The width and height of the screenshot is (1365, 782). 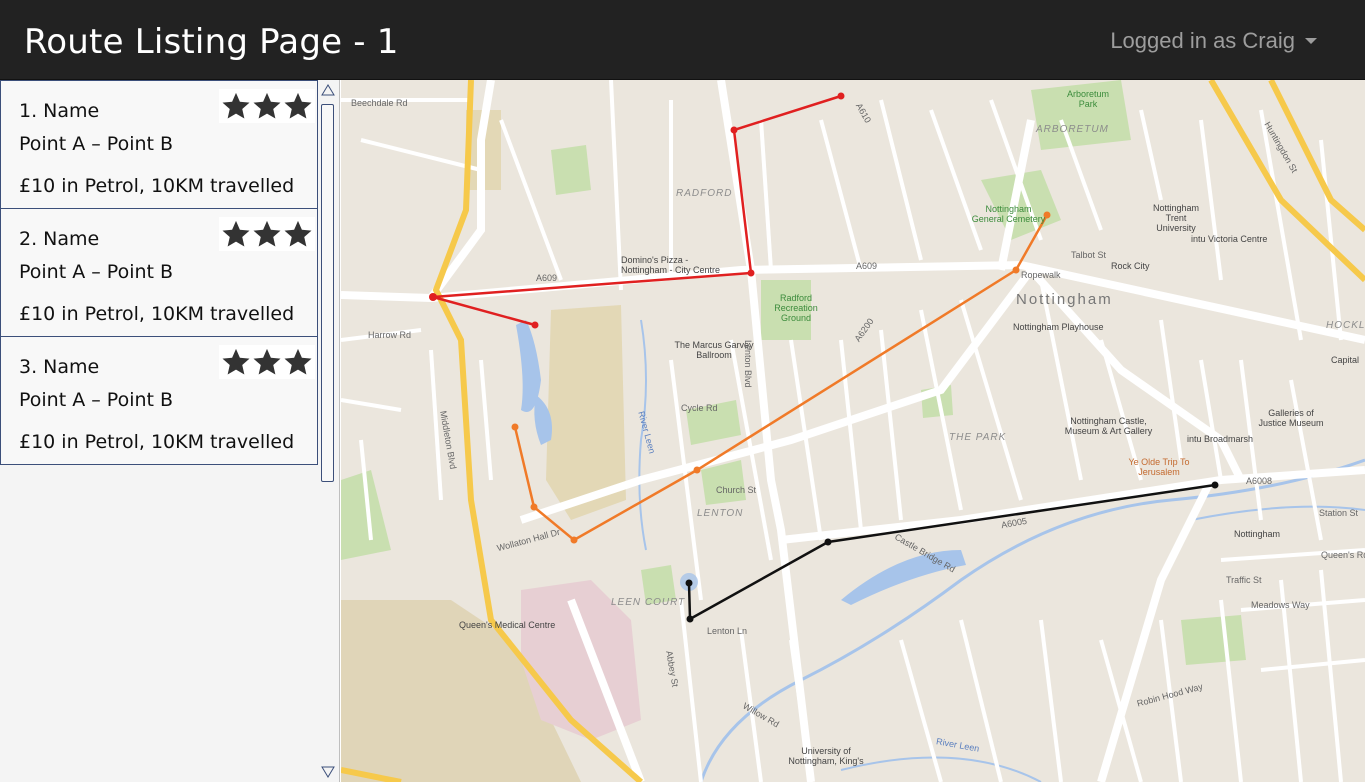 I want to click on map-label: Traffic St, so click(x=1244, y=580).